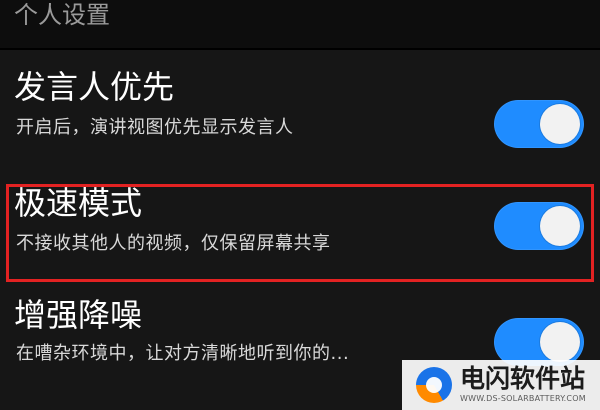  What do you see at coordinates (78, 203) in the screenshot?
I see `setting-title: 极速模式` at bounding box center [78, 203].